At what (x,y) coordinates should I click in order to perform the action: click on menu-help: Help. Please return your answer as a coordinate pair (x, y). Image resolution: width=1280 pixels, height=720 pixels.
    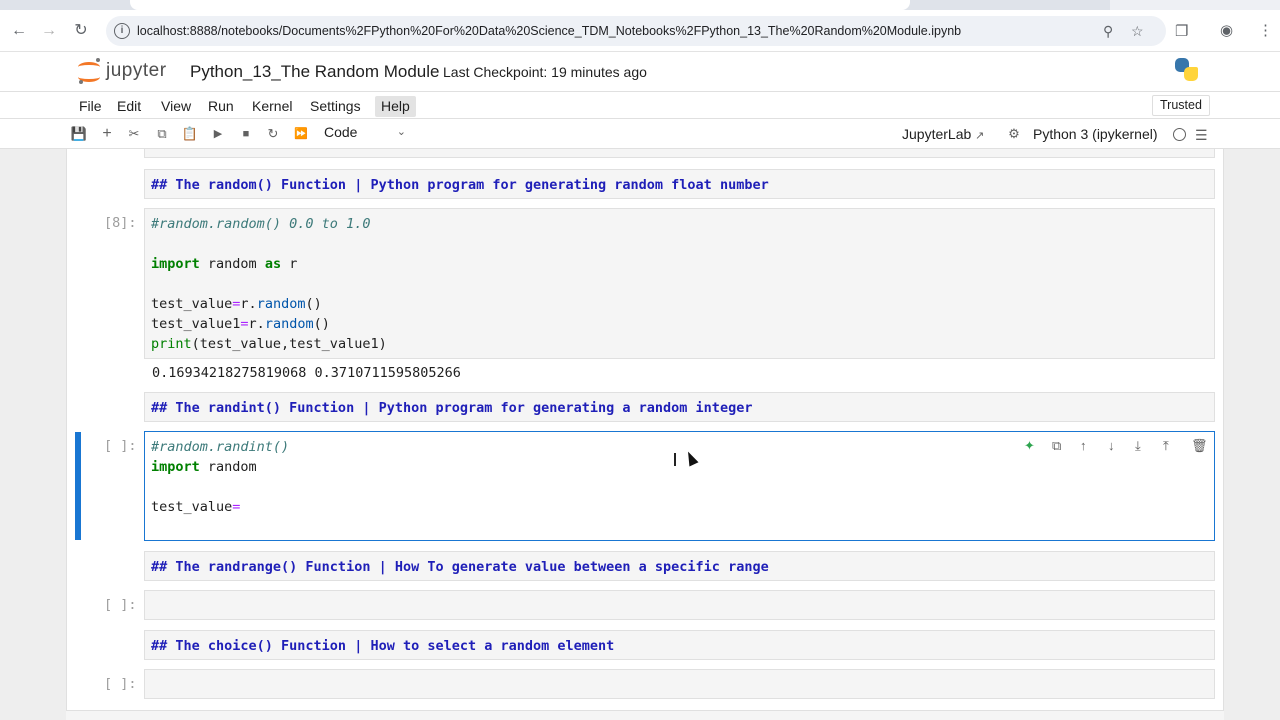
    Looking at the image, I should click on (395, 106).